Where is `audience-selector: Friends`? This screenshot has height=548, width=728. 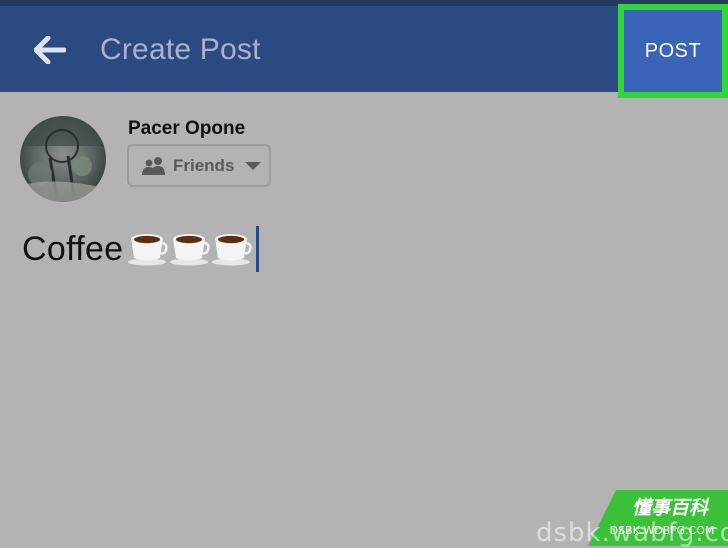 audience-selector: Friends is located at coordinates (199, 165).